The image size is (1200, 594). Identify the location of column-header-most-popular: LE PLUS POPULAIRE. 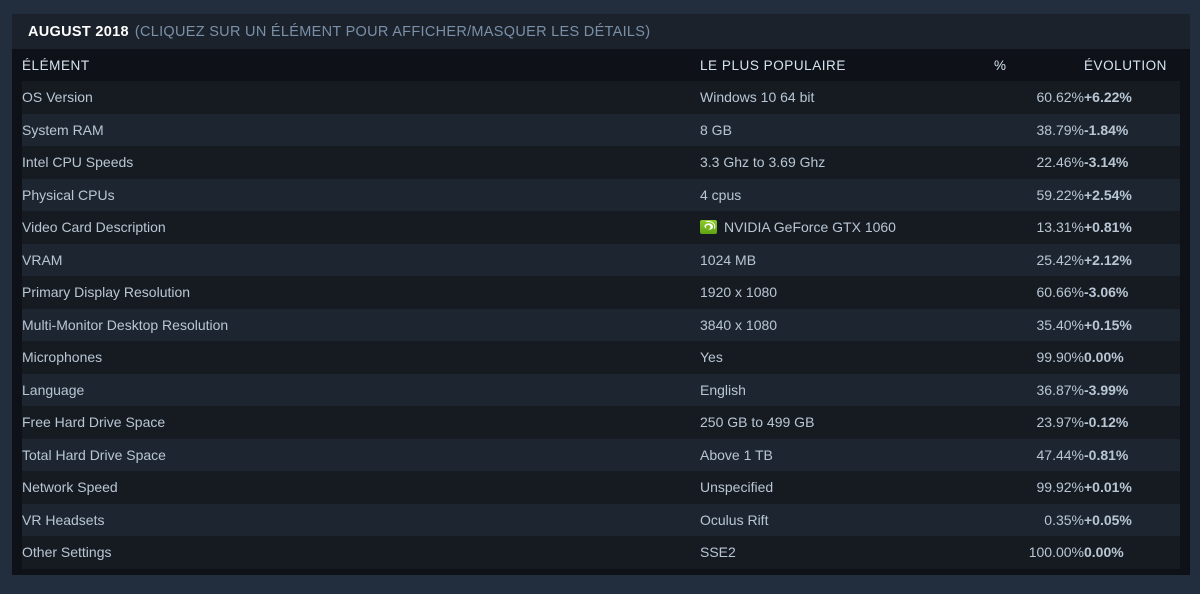
(847, 65).